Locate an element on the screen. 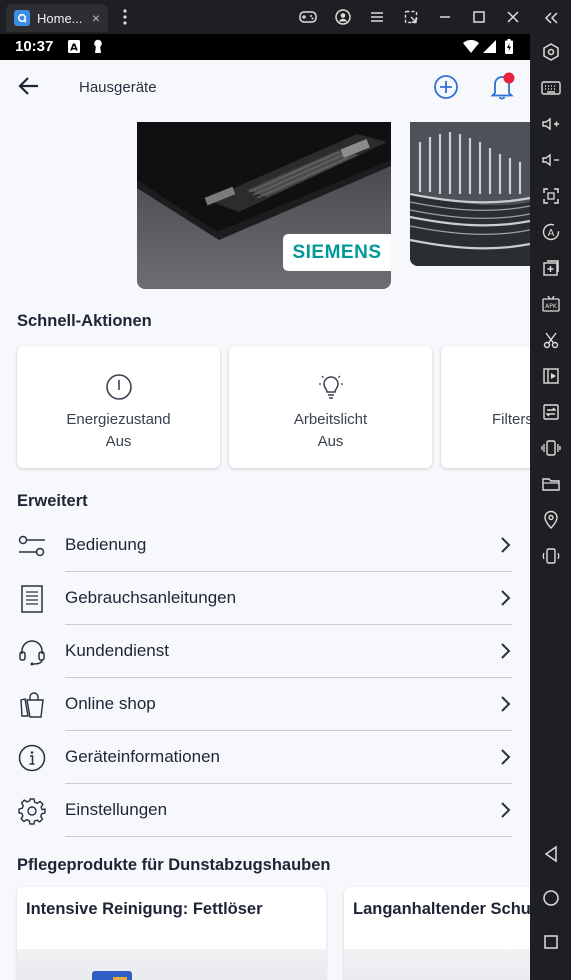  close-window-icon is located at coordinates (513, 17).